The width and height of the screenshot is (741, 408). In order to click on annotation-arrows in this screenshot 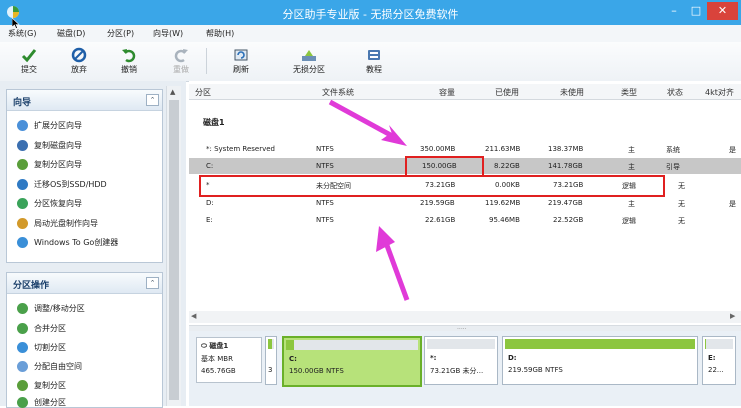, I will do `click(369, 200)`.